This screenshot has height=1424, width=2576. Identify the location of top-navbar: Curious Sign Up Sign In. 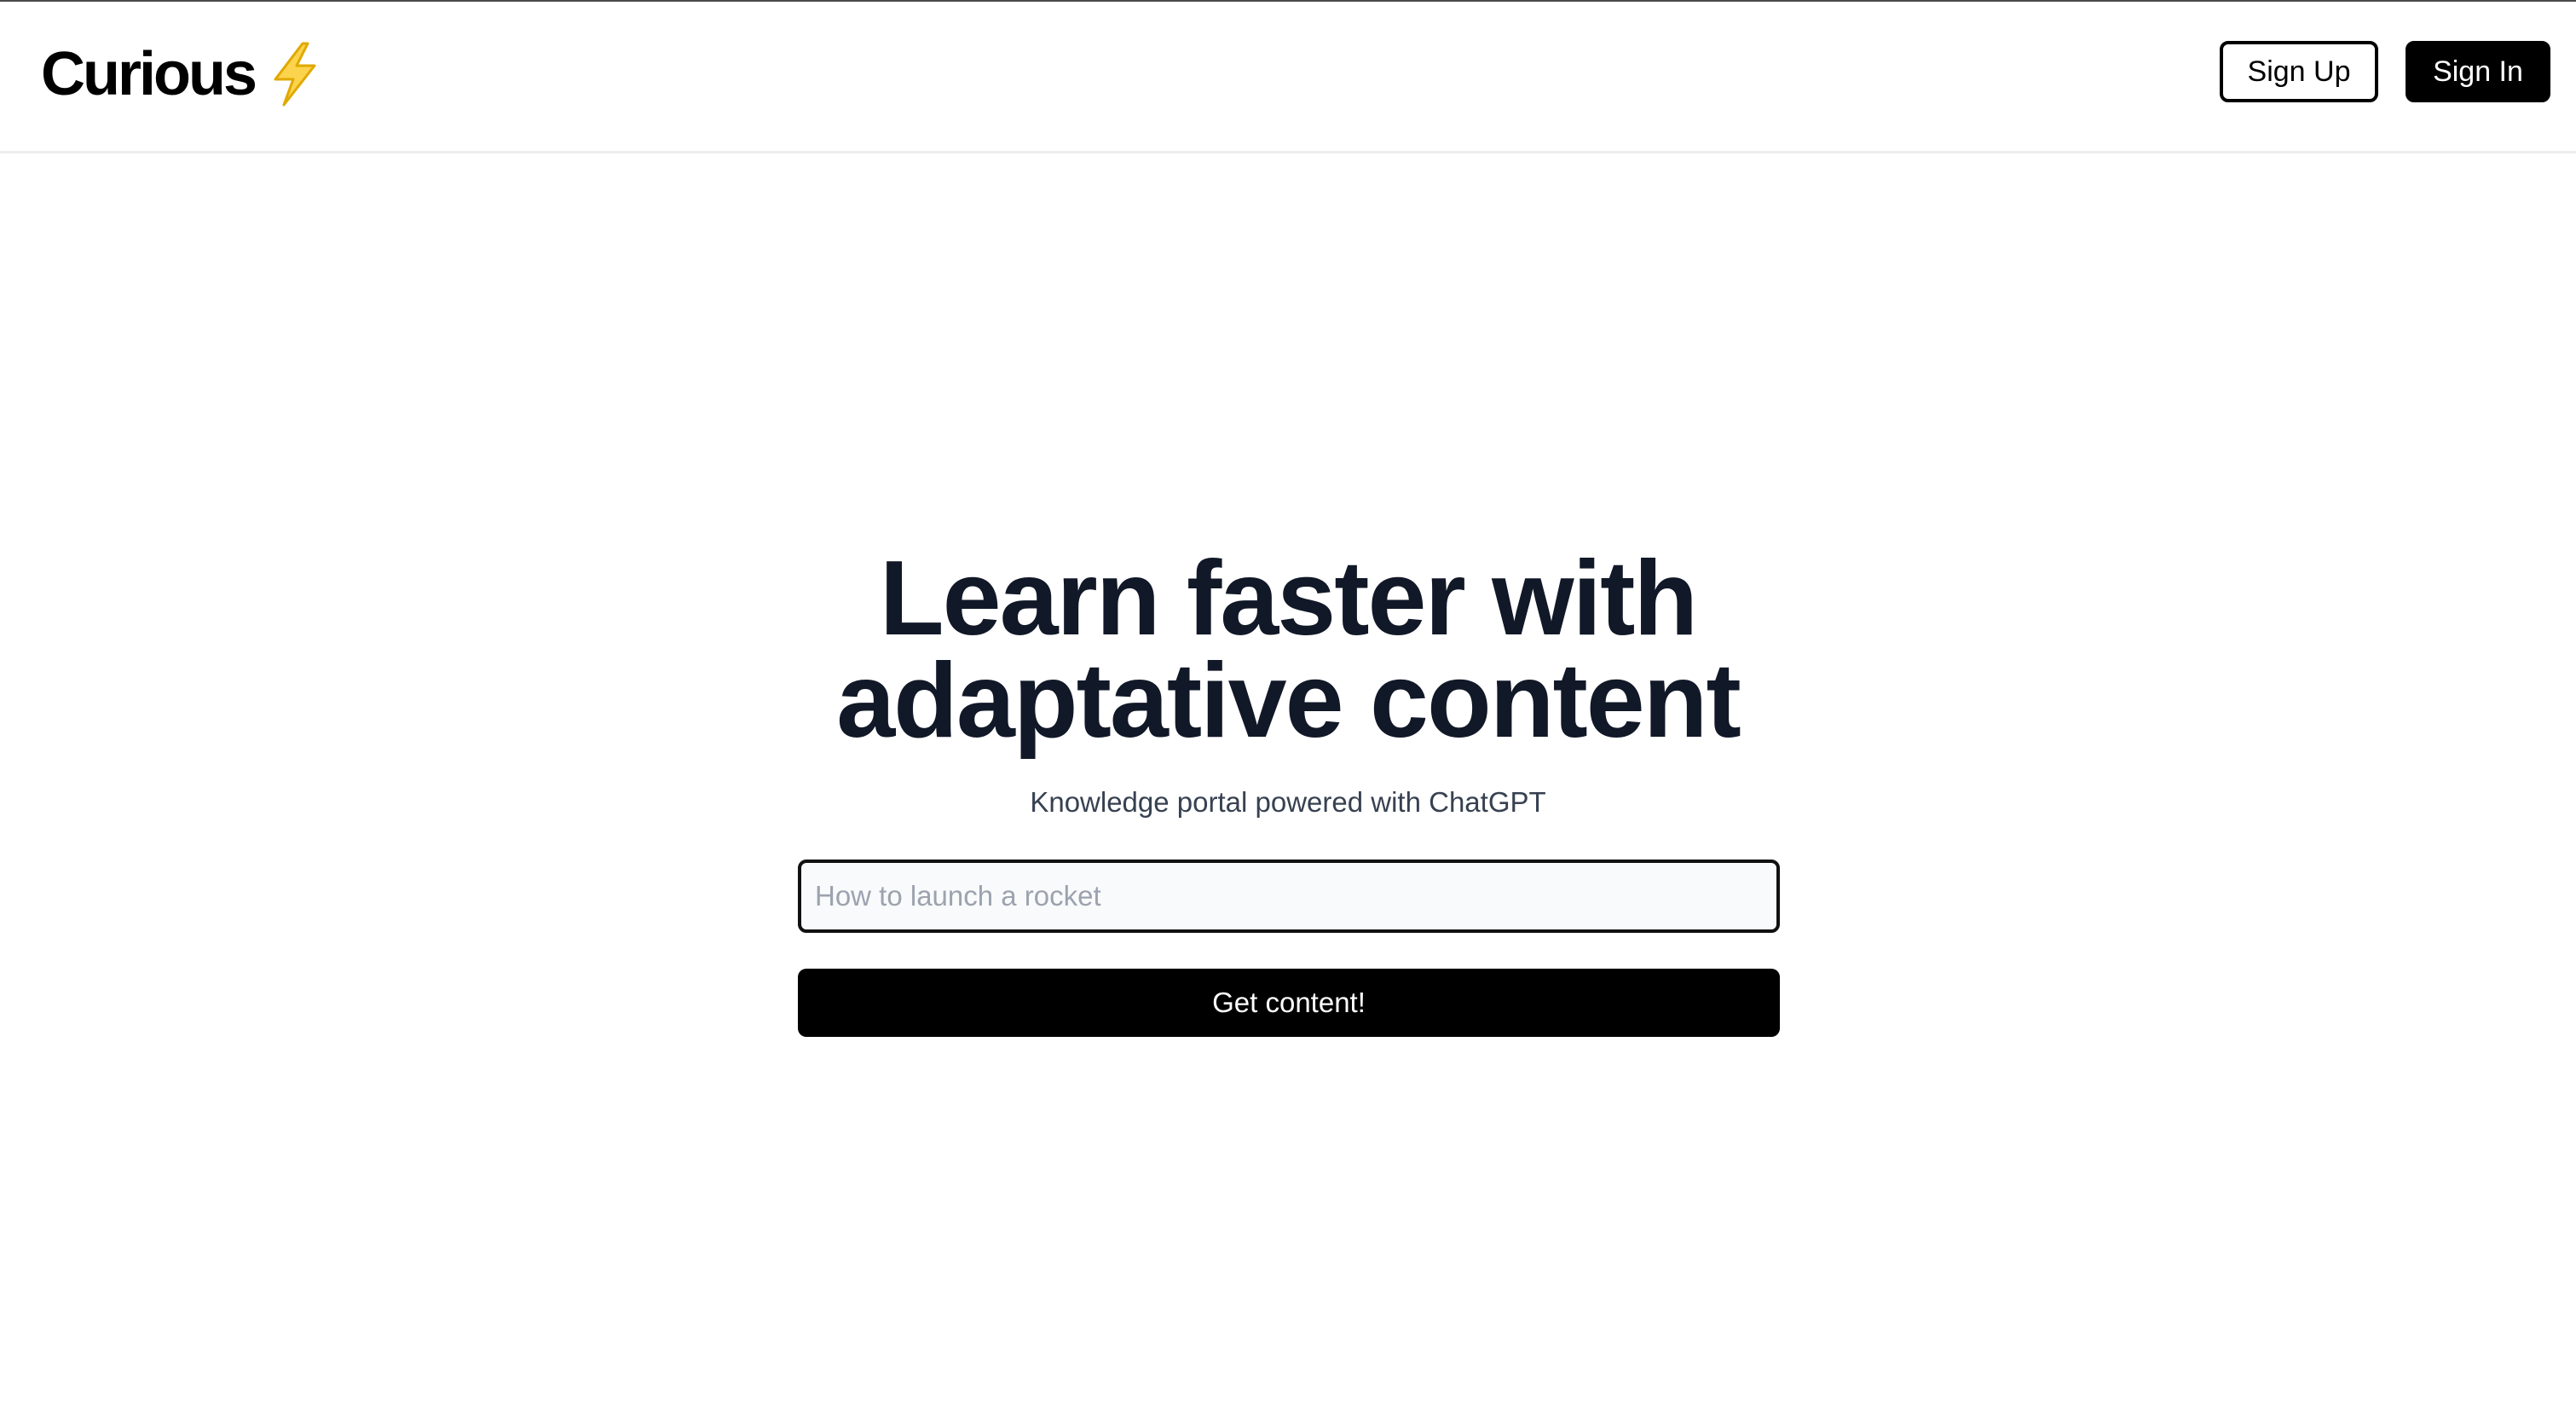
(1288, 77).